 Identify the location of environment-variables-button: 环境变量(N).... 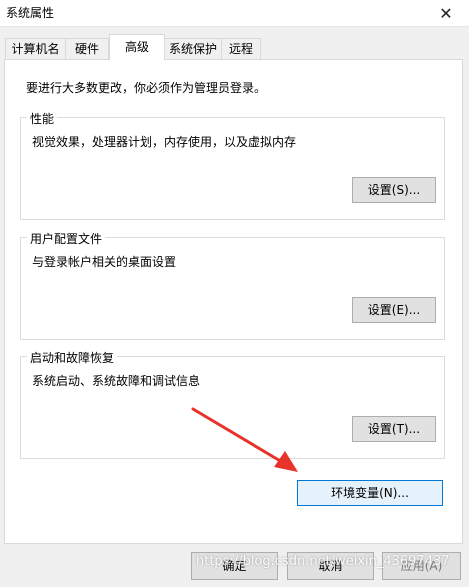
(370, 493).